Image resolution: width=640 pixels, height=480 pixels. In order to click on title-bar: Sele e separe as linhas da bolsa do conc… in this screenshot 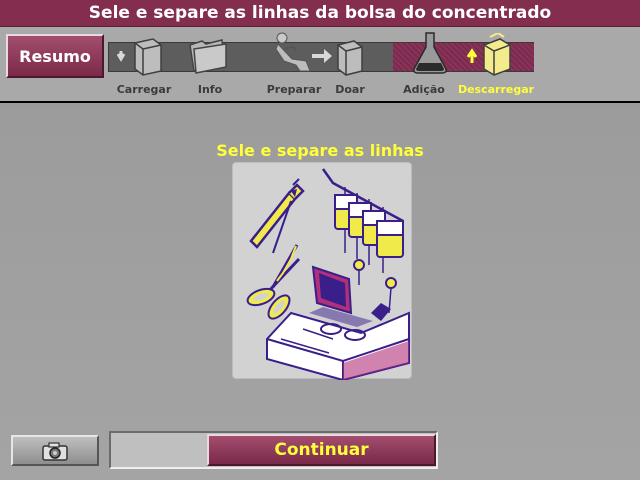, I will do `click(320, 13)`.